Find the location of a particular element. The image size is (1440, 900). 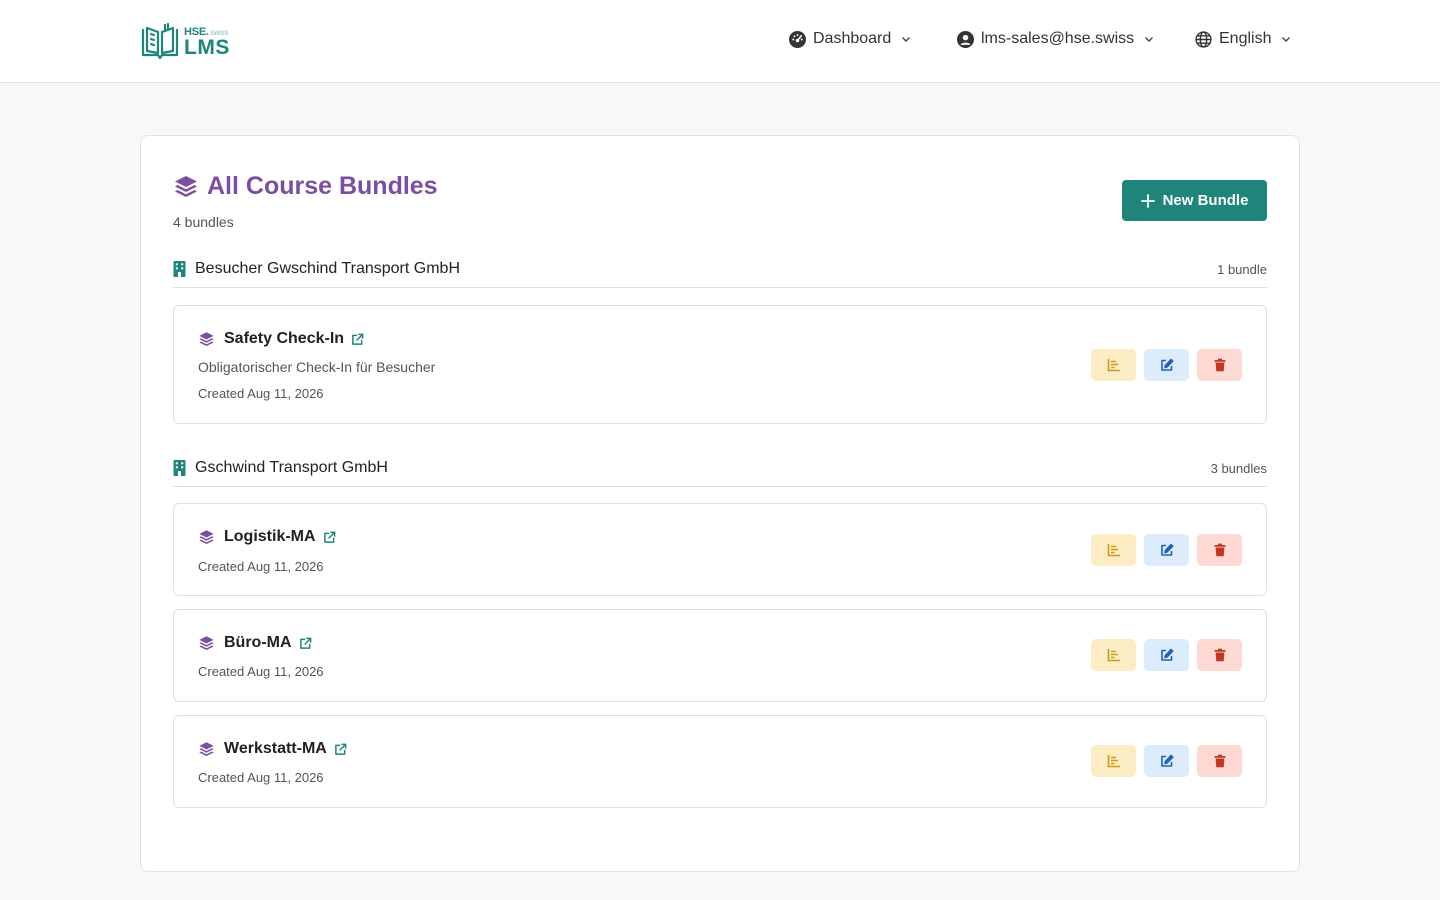

page-title: All Course Bundles is located at coordinates (305, 186).